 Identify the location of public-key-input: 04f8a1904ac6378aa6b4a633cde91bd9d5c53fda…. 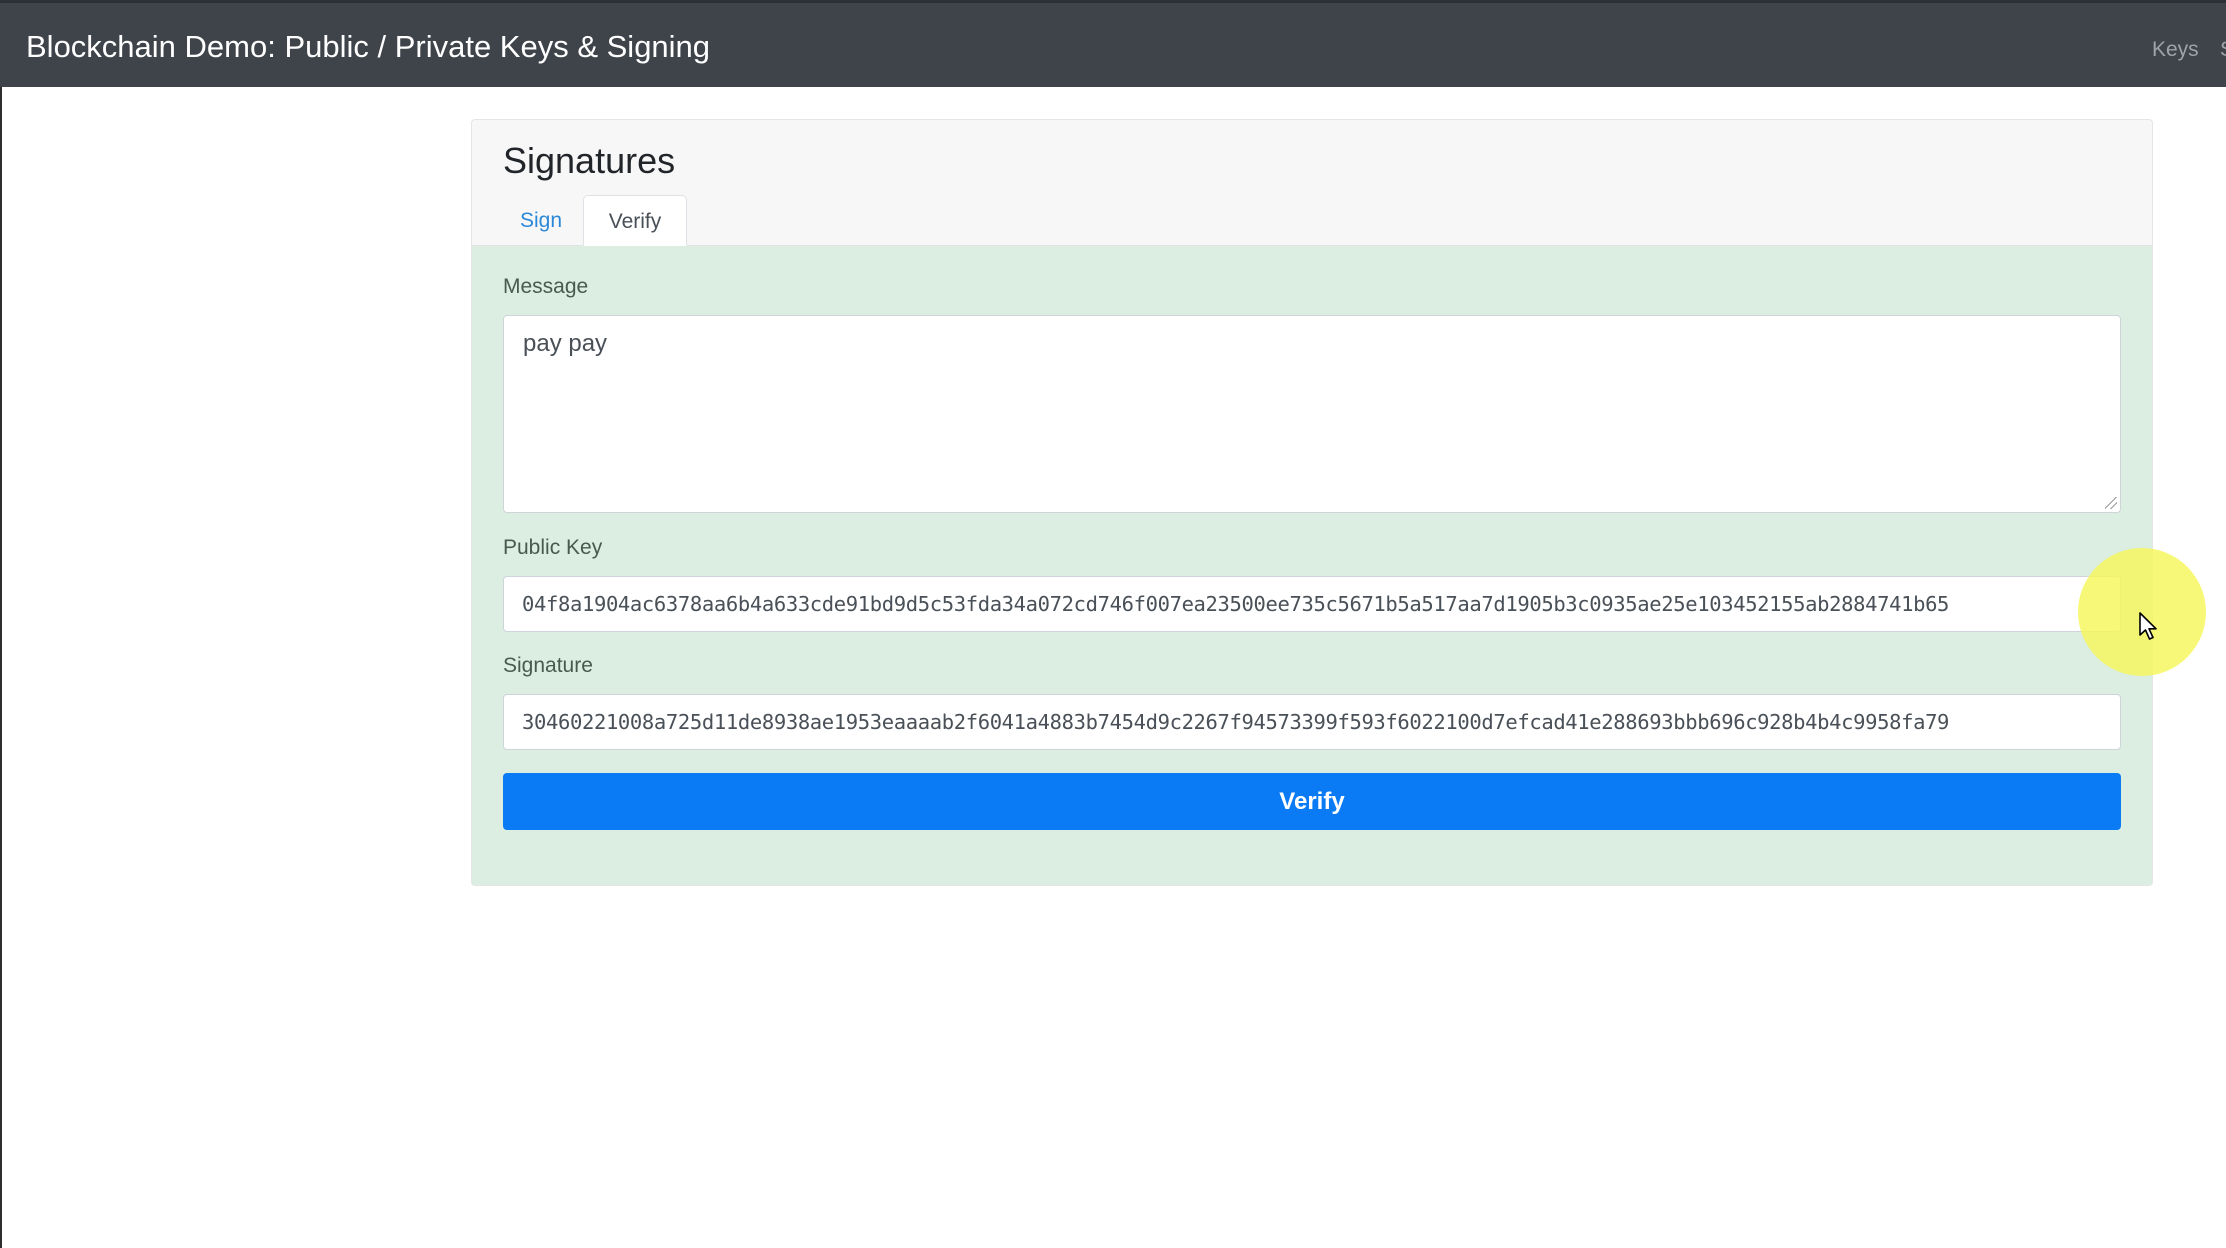
(1312, 604).